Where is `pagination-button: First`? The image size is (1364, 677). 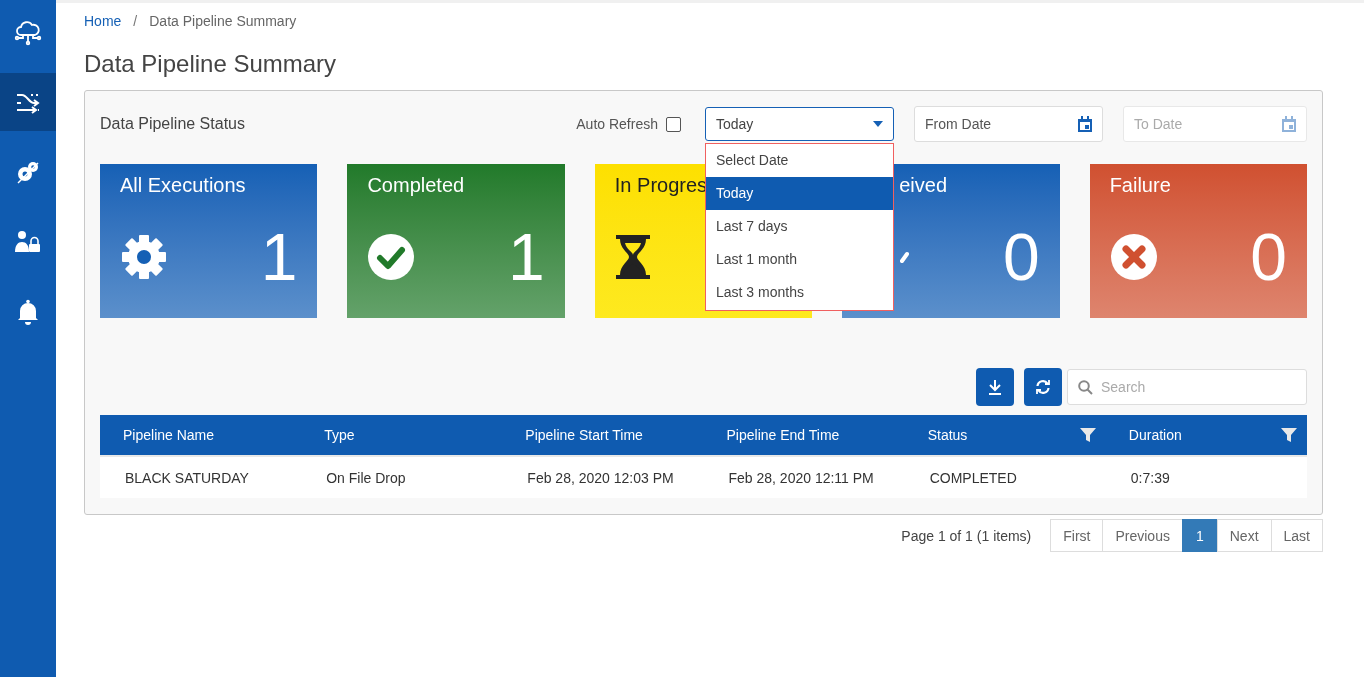 pagination-button: First is located at coordinates (1077, 535).